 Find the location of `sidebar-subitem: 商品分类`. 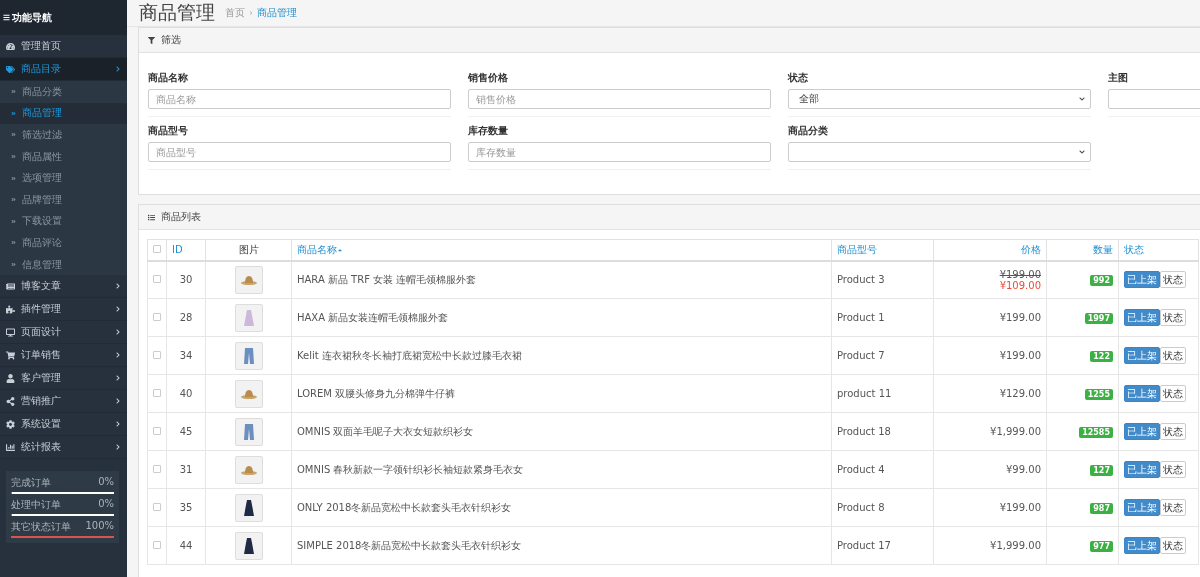

sidebar-subitem: 商品分类 is located at coordinates (63, 92).